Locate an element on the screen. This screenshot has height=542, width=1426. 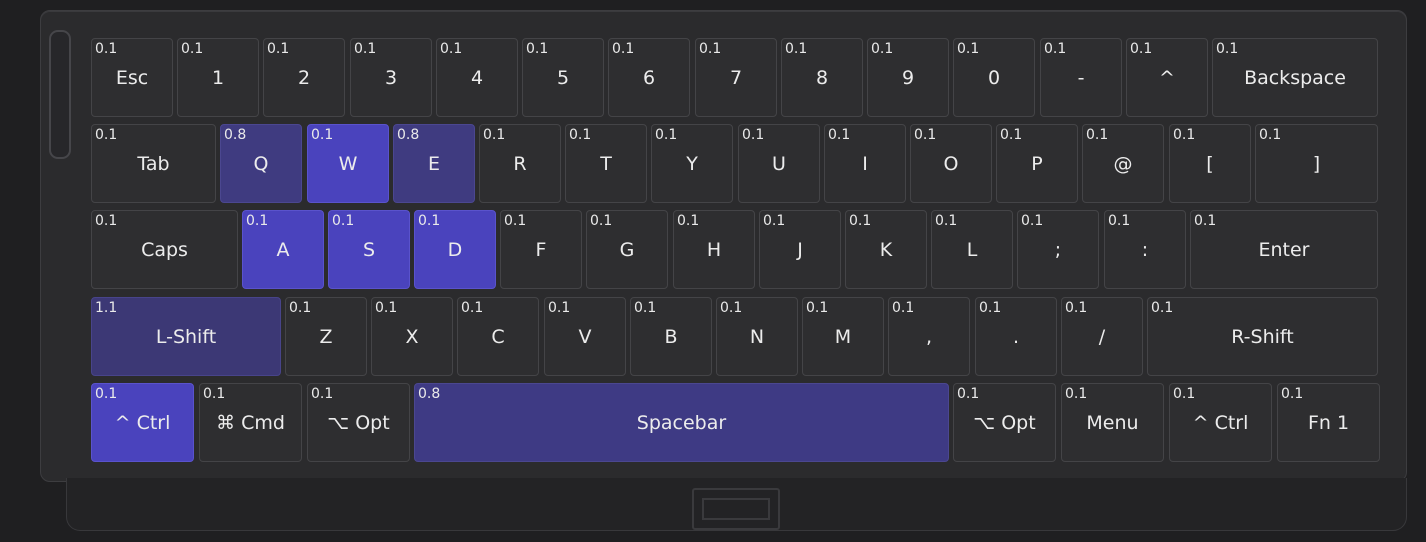
key-i: 0.1 I is located at coordinates (865, 163).